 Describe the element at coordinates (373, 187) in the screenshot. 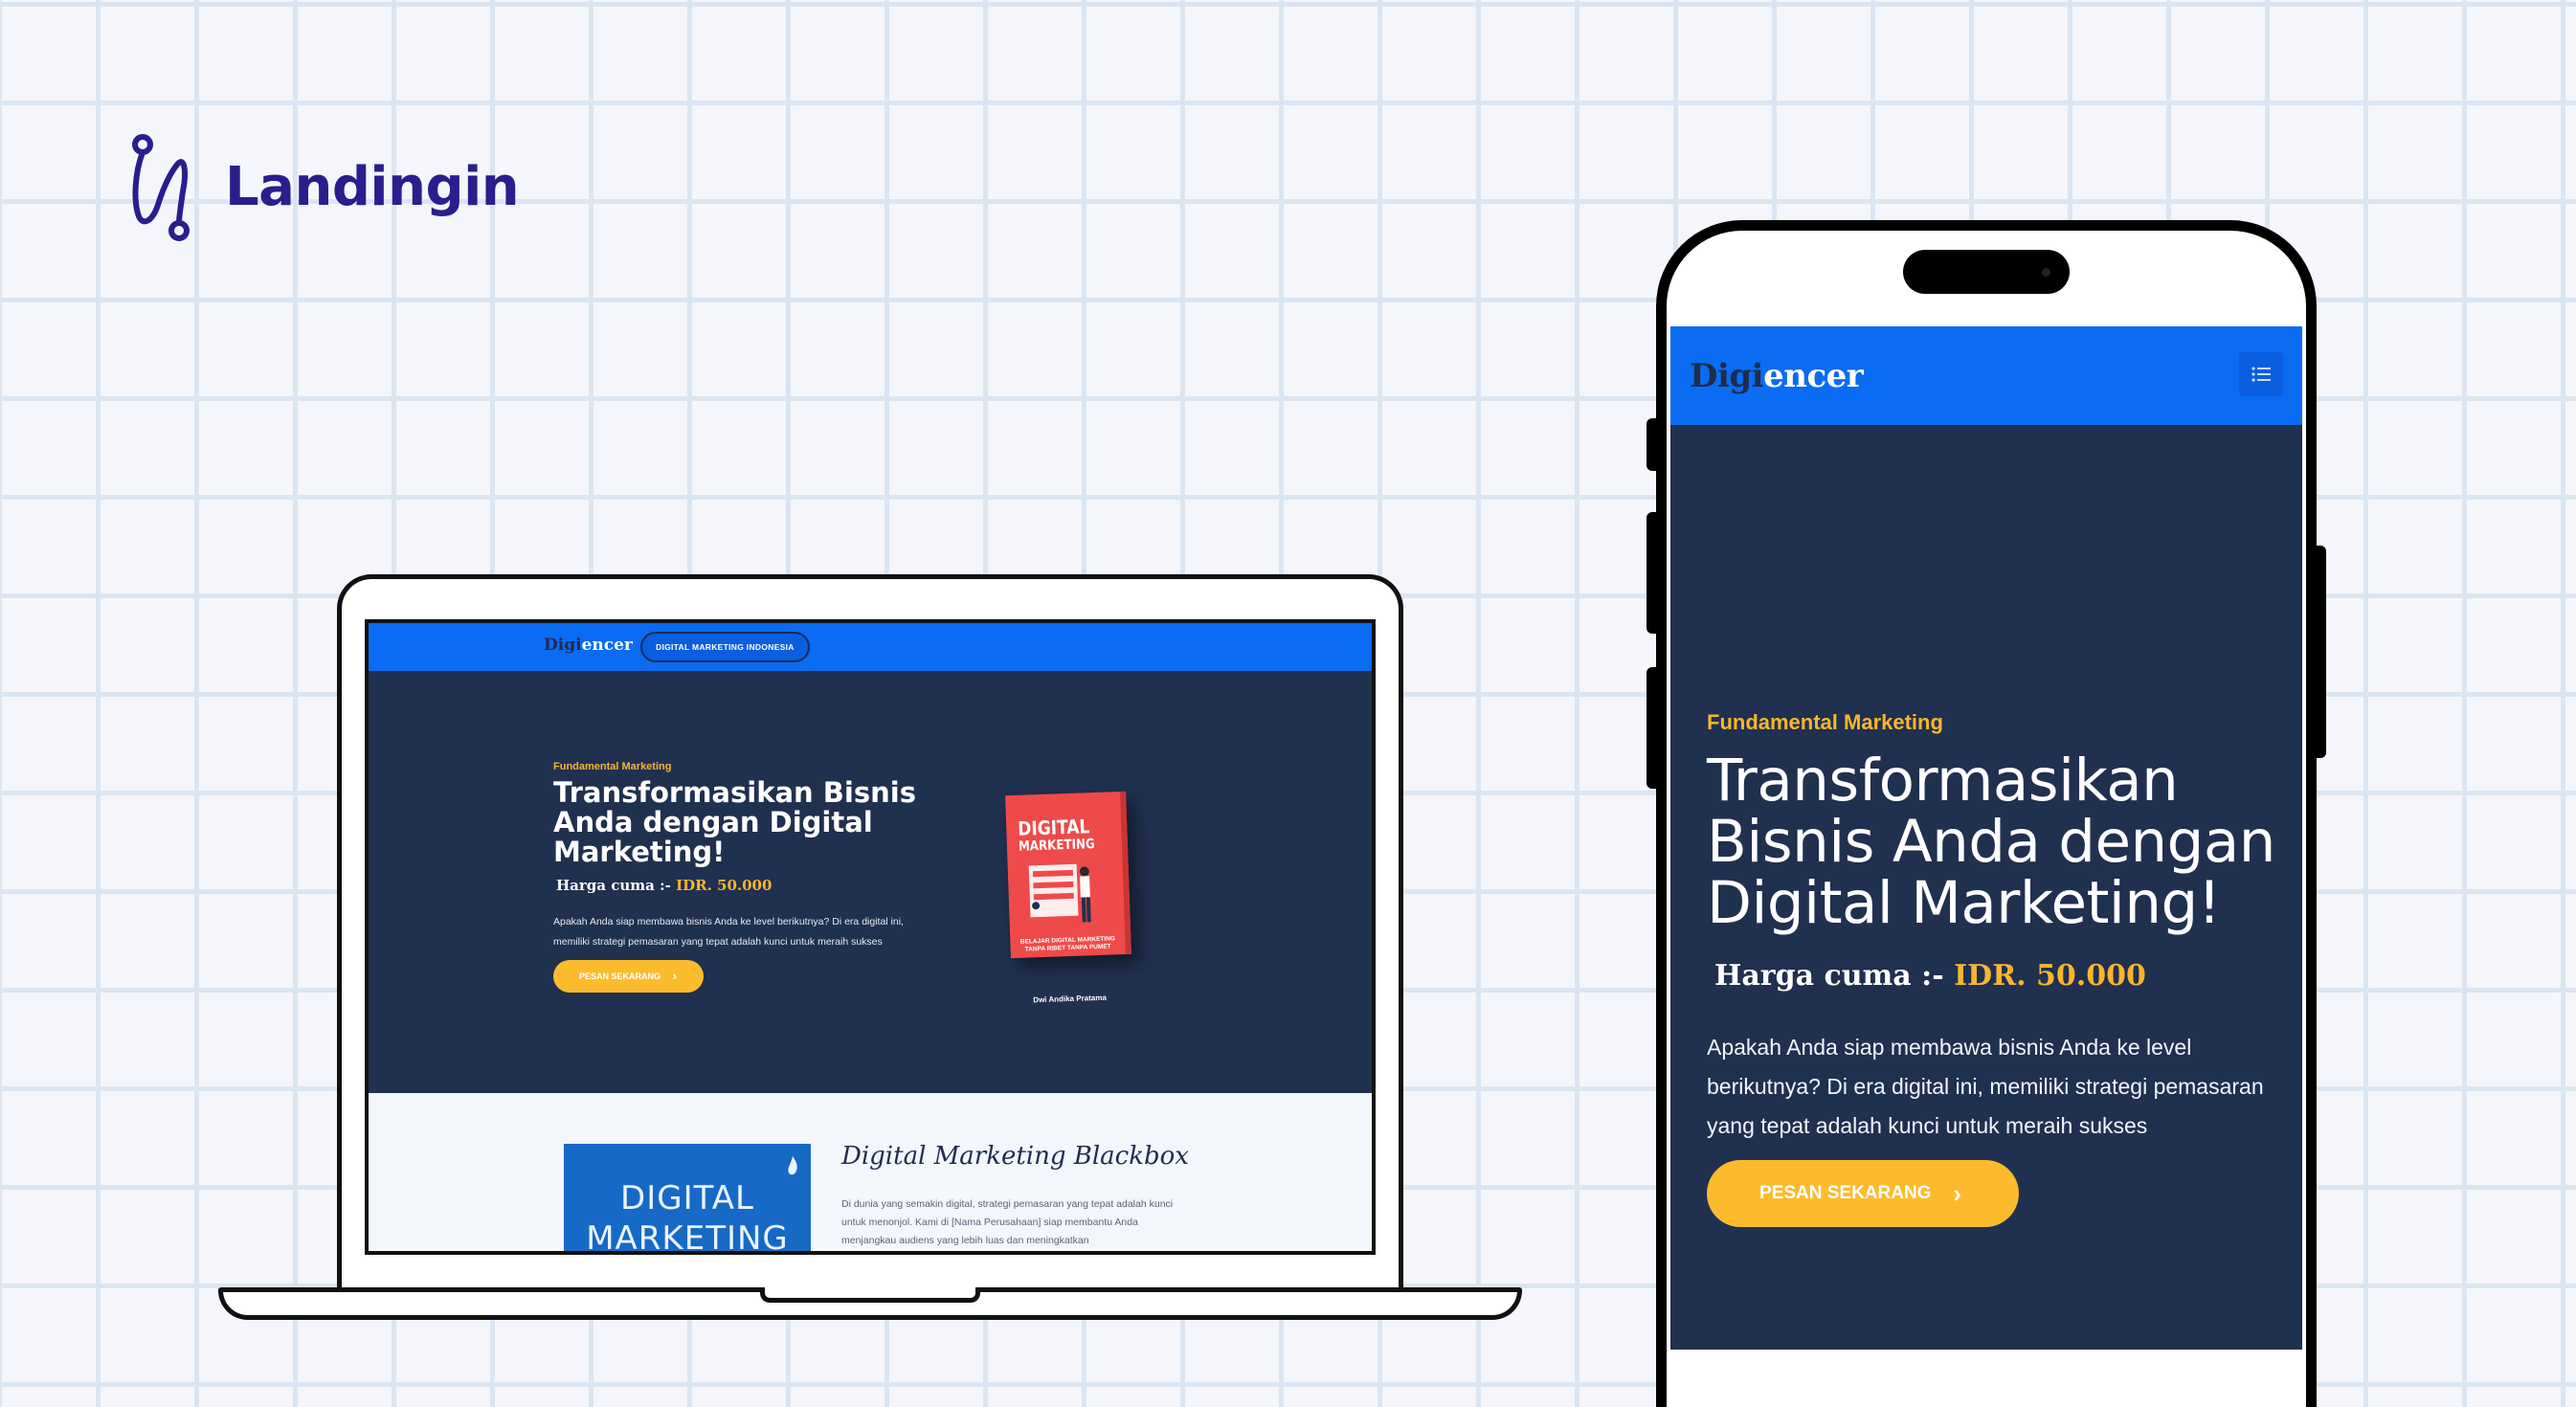

I see `brand-name: Landingin` at that location.